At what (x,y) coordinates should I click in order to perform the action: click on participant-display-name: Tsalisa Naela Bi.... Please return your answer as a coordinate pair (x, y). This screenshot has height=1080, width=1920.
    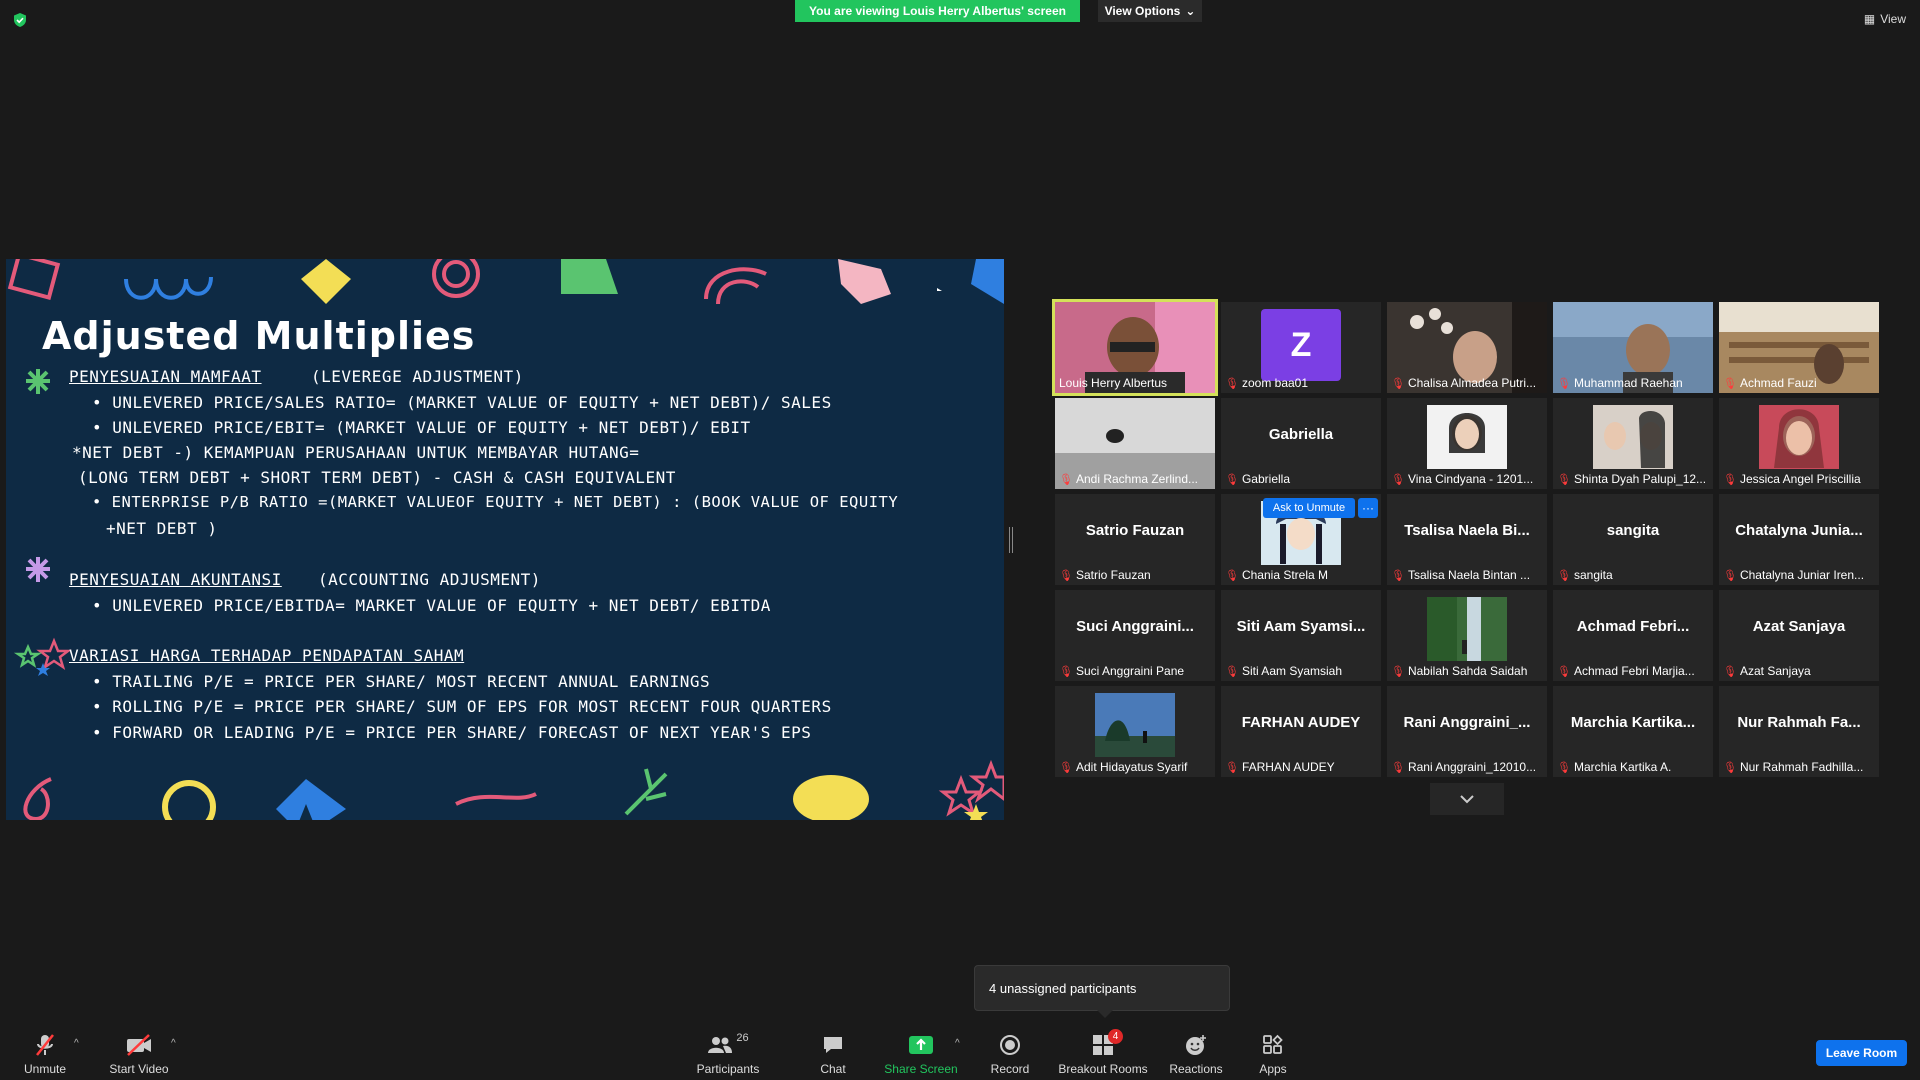
    Looking at the image, I should click on (1467, 530).